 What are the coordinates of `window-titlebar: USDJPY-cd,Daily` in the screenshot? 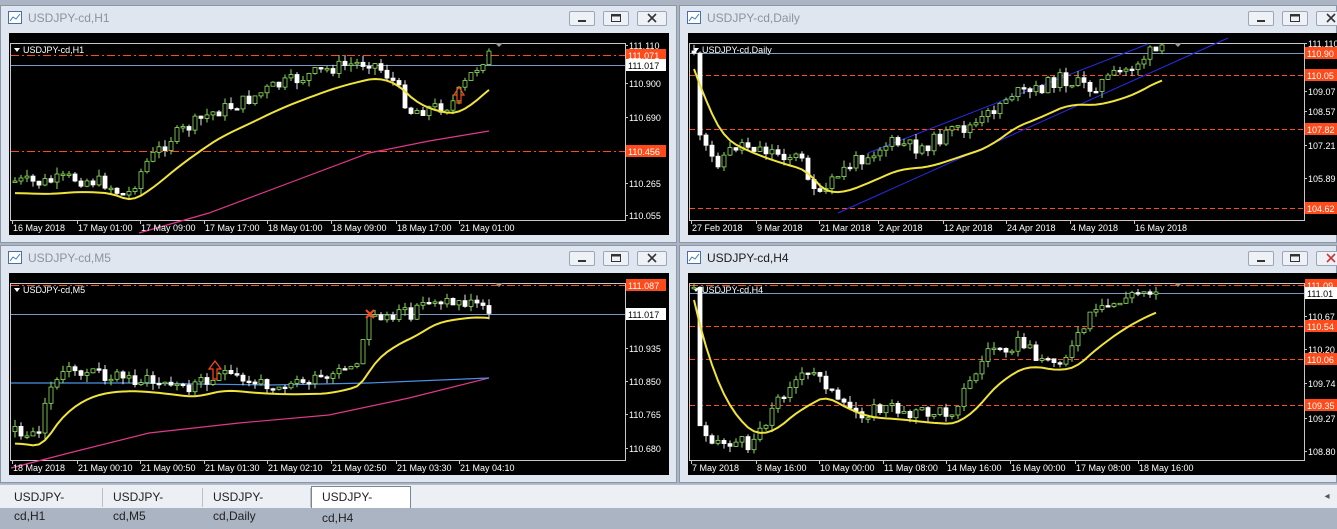 It's located at (1008, 18).